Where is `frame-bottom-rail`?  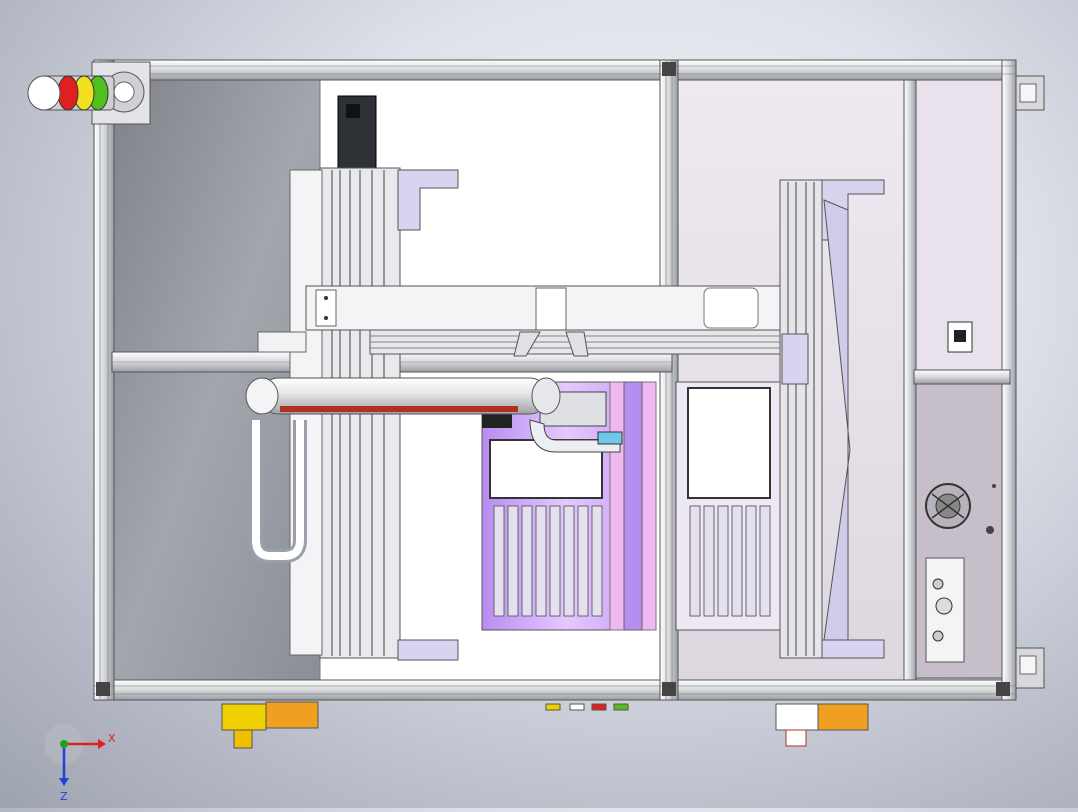 frame-bottom-rail is located at coordinates (555, 690).